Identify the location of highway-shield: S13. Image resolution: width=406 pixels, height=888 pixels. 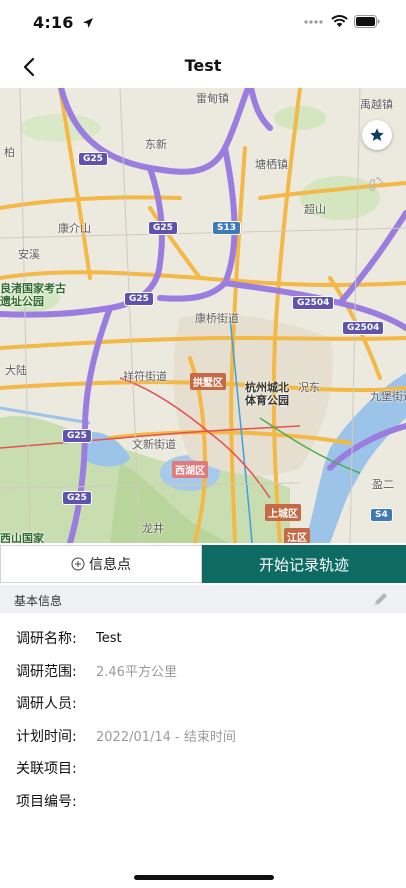
(227, 228).